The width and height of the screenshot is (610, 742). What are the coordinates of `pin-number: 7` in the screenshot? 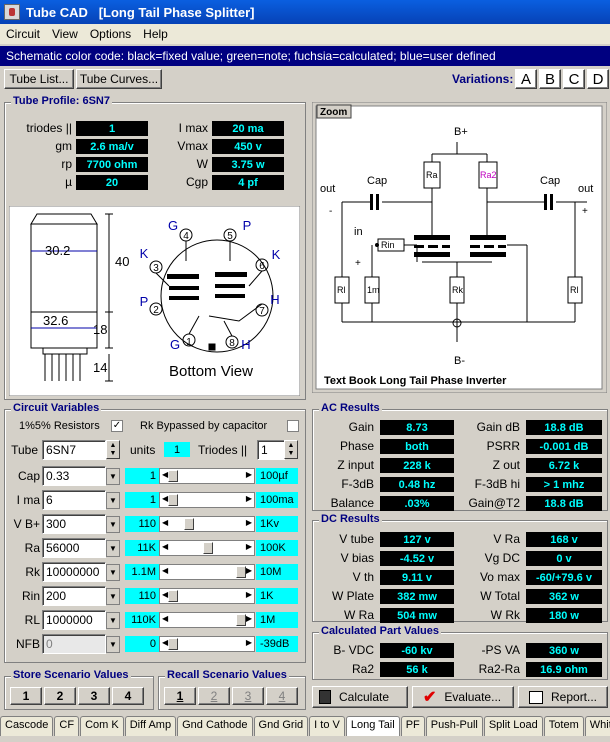 It's located at (262, 311).